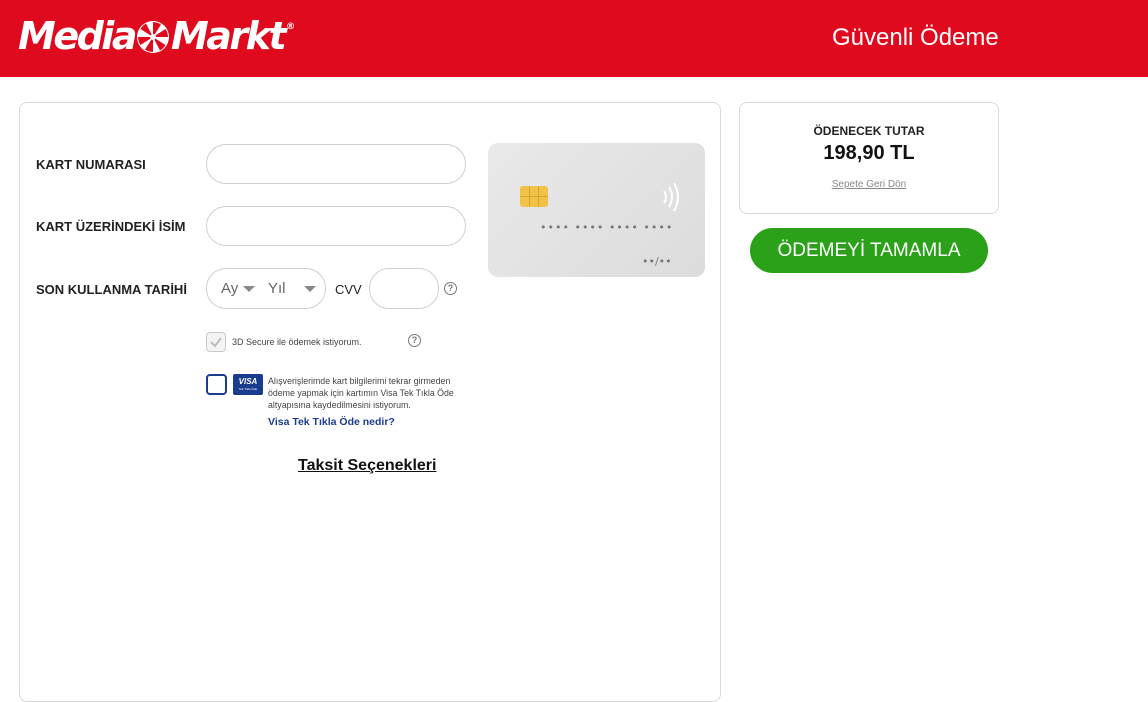 The width and height of the screenshot is (1148, 702). I want to click on order-summary: ÖDENECEK TUTAR 198,90 TL Sepete Geri Dön, so click(869, 158).